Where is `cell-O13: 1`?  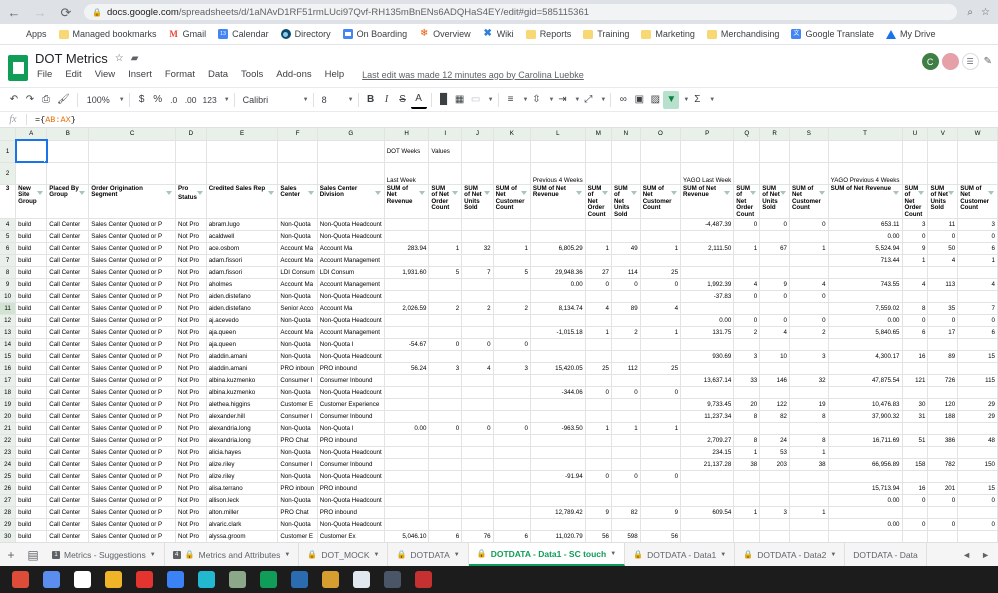
cell-O13: 1 is located at coordinates (661, 332).